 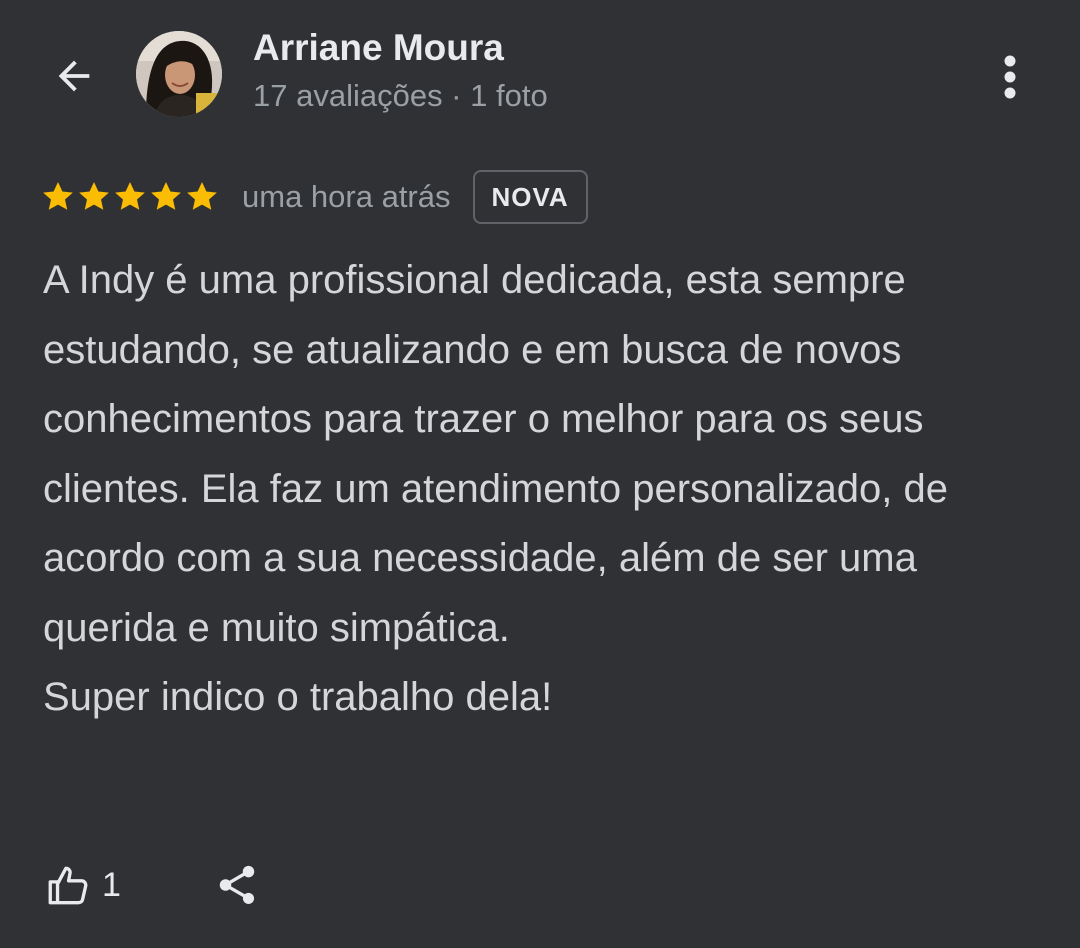 What do you see at coordinates (530, 197) in the screenshot?
I see `new-badge: NOVA` at bounding box center [530, 197].